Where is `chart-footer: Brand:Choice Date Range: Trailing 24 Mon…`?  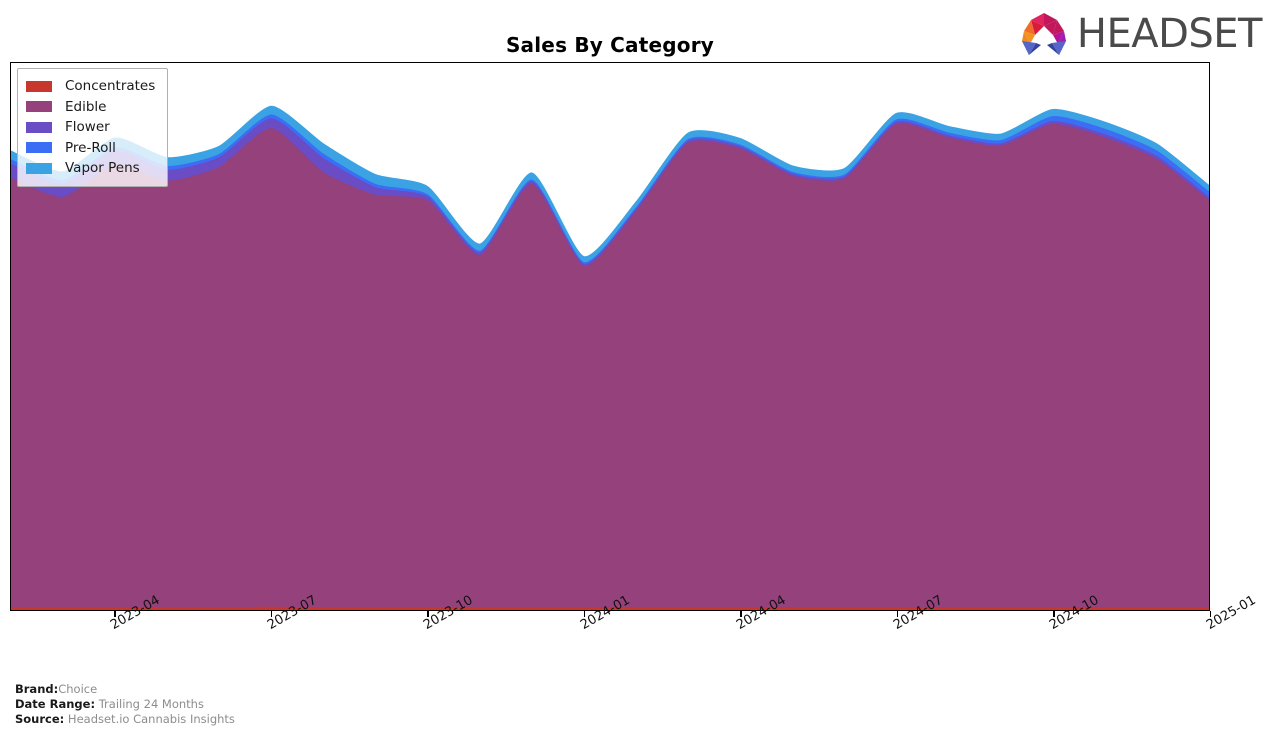
chart-footer: Brand:Choice Date Range: Trailing 24 Mon… is located at coordinates (125, 704).